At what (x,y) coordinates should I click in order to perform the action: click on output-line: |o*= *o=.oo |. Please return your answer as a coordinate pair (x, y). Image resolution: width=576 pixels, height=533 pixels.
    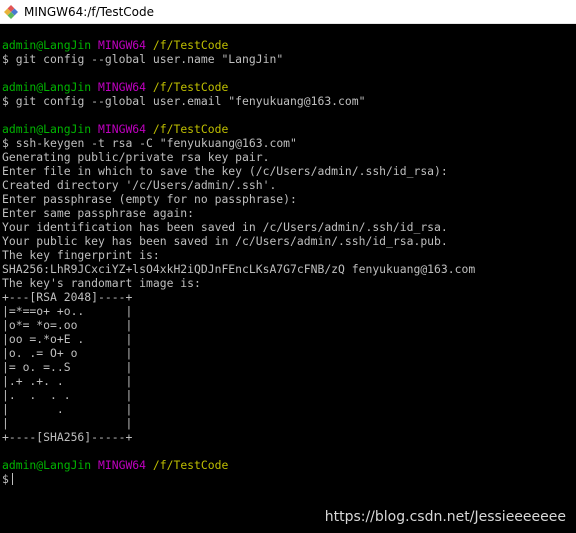
    Looking at the image, I should click on (67, 325).